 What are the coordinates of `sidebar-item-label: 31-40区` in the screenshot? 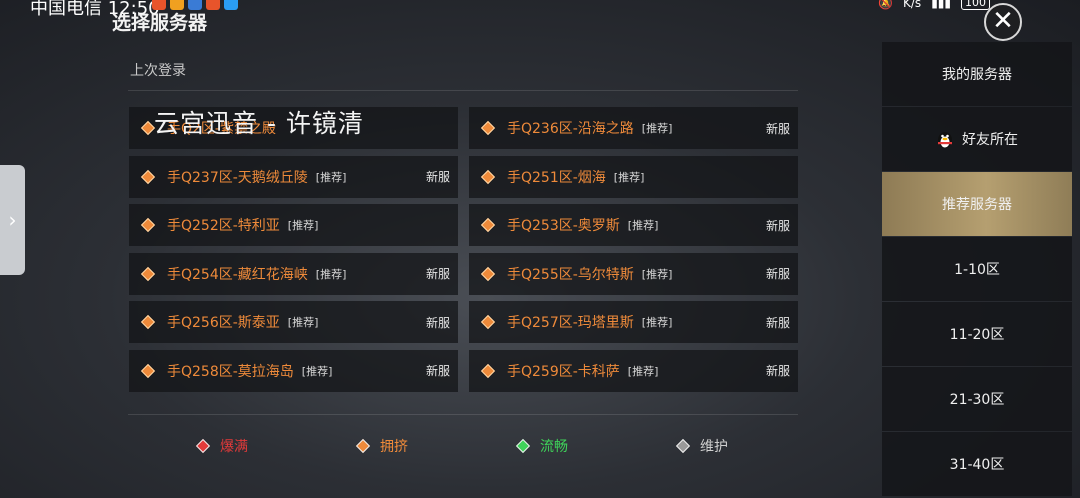 It's located at (977, 465).